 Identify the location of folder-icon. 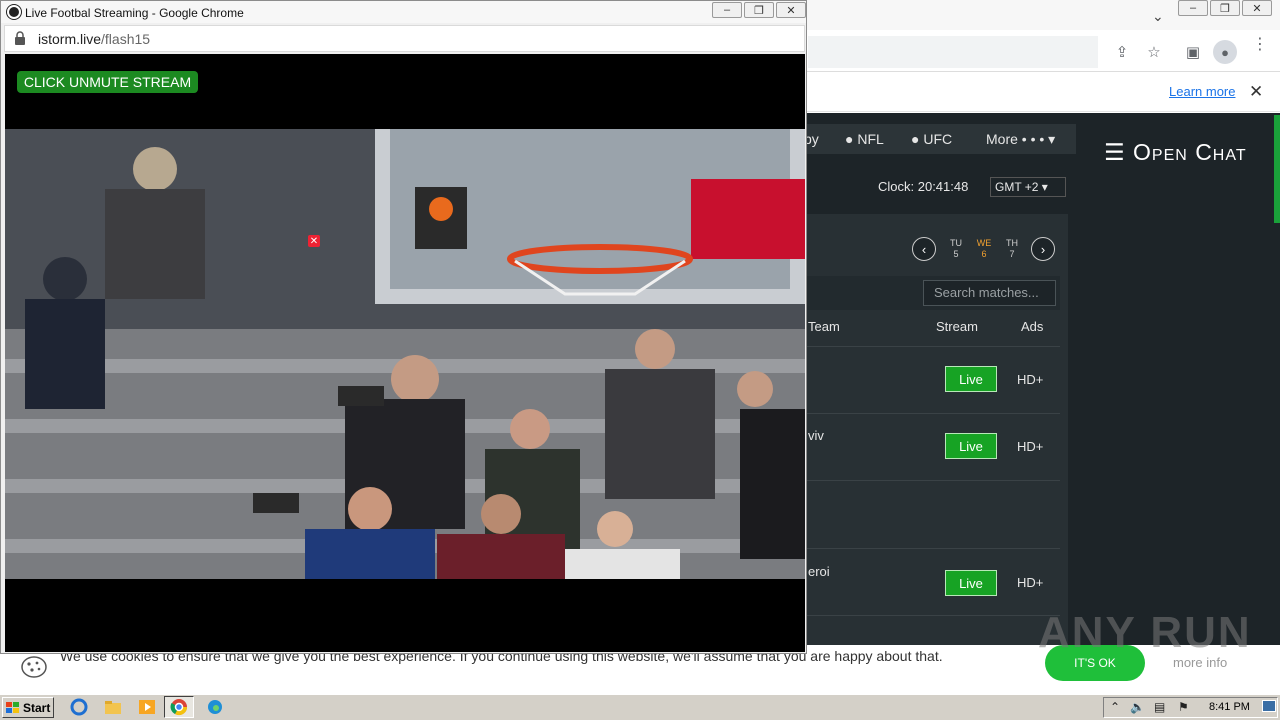
(113, 707).